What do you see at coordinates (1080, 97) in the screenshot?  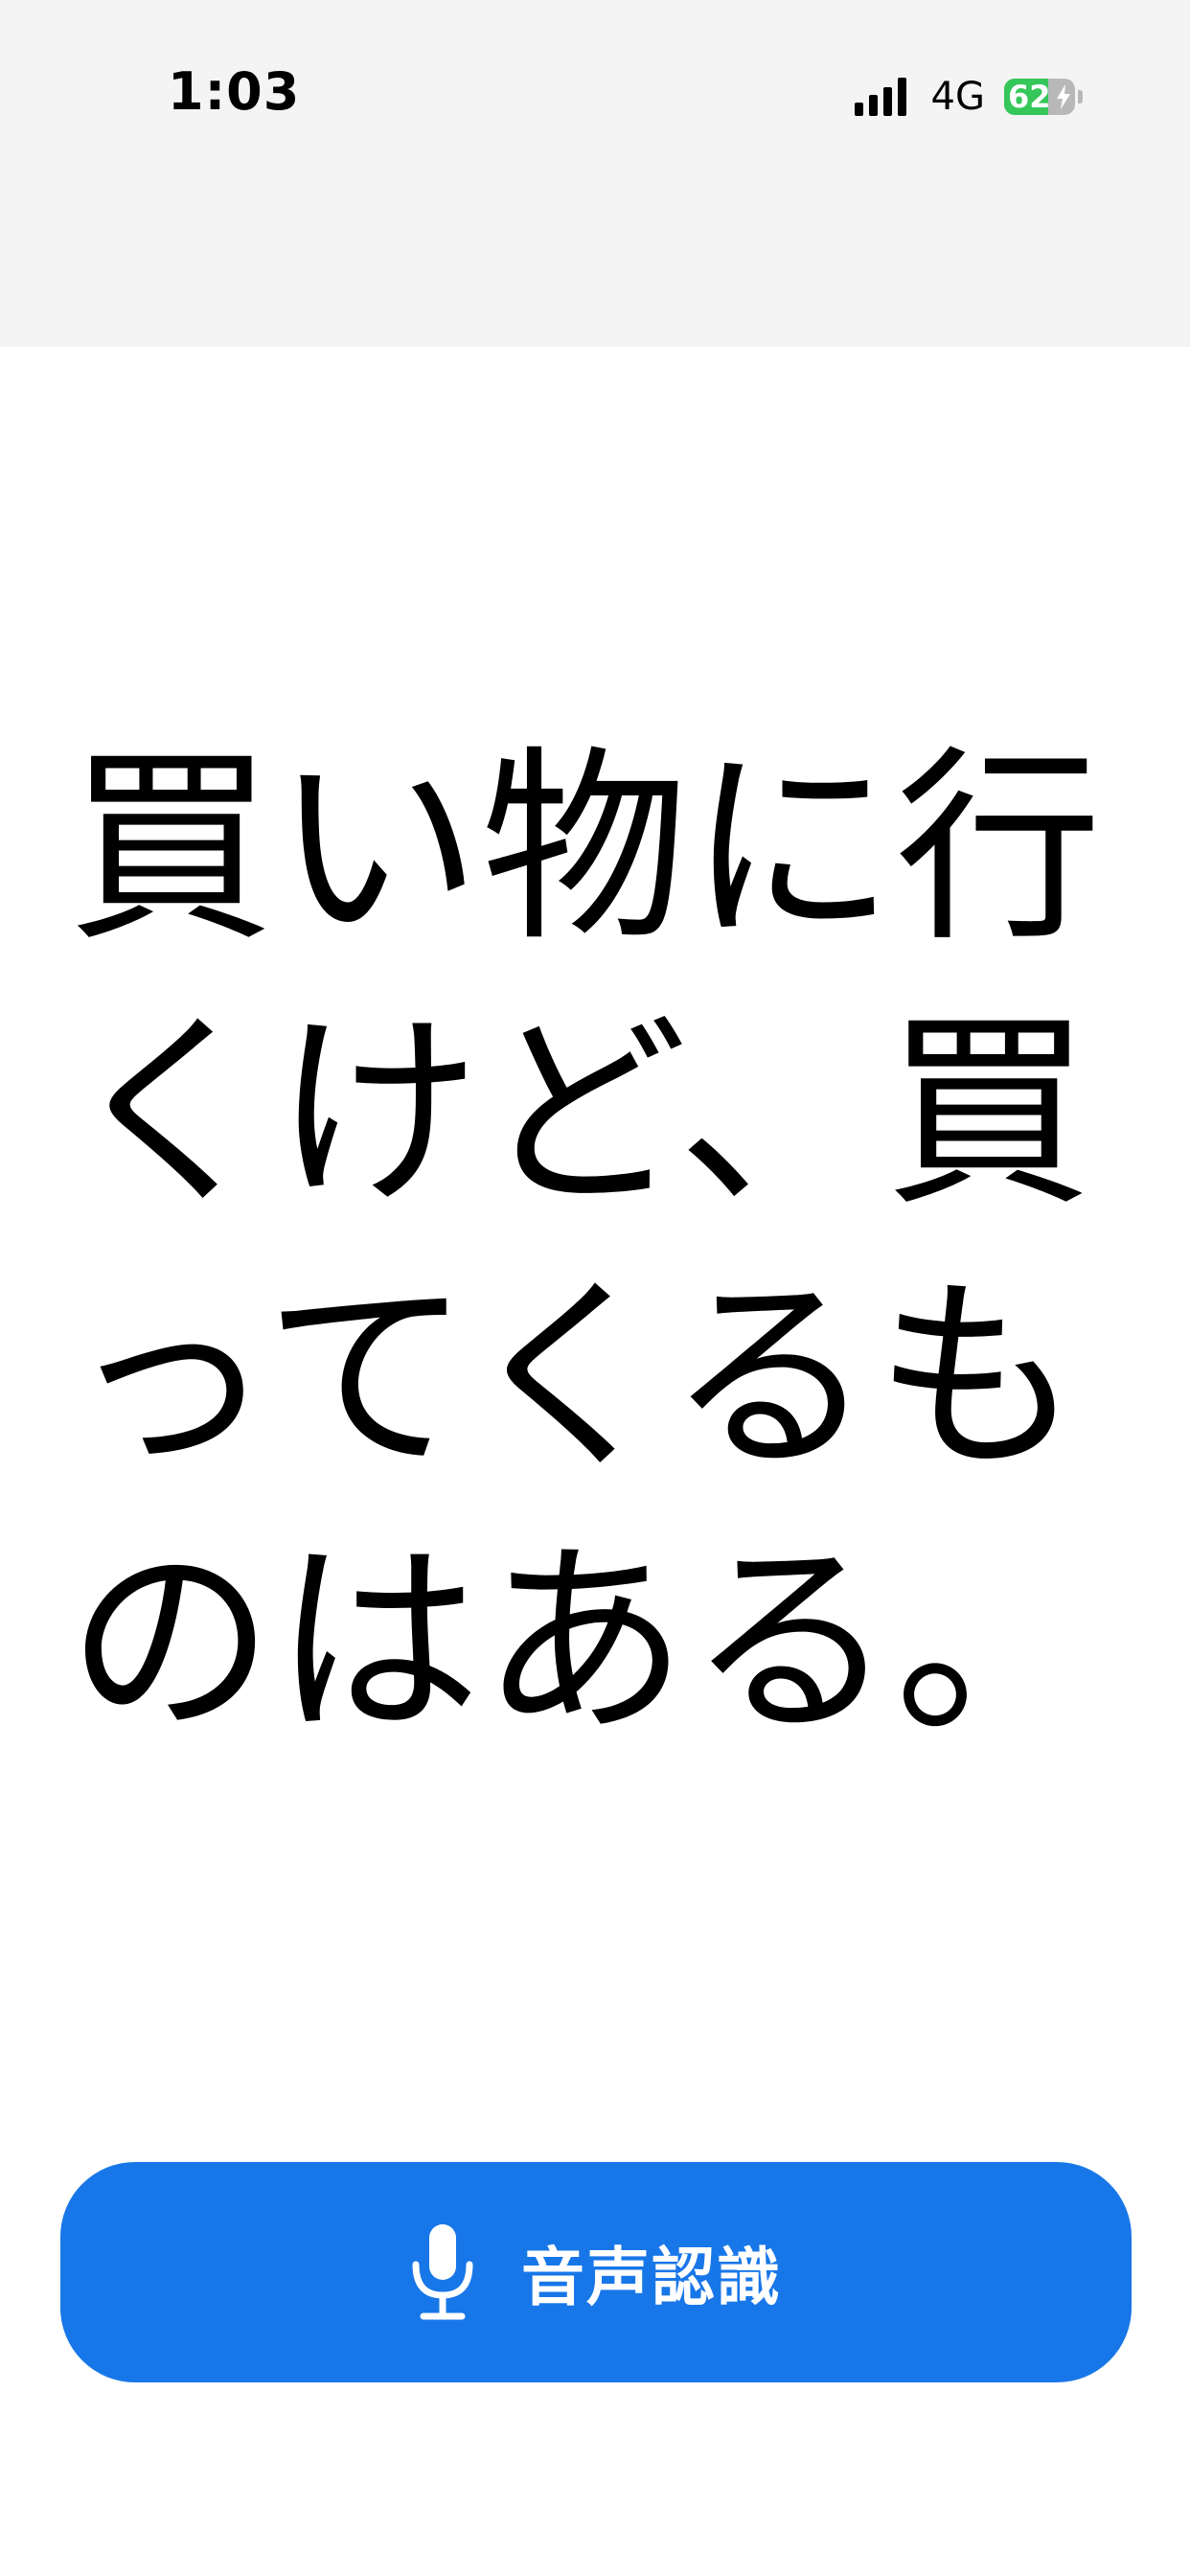 I see `battery-cap` at bounding box center [1080, 97].